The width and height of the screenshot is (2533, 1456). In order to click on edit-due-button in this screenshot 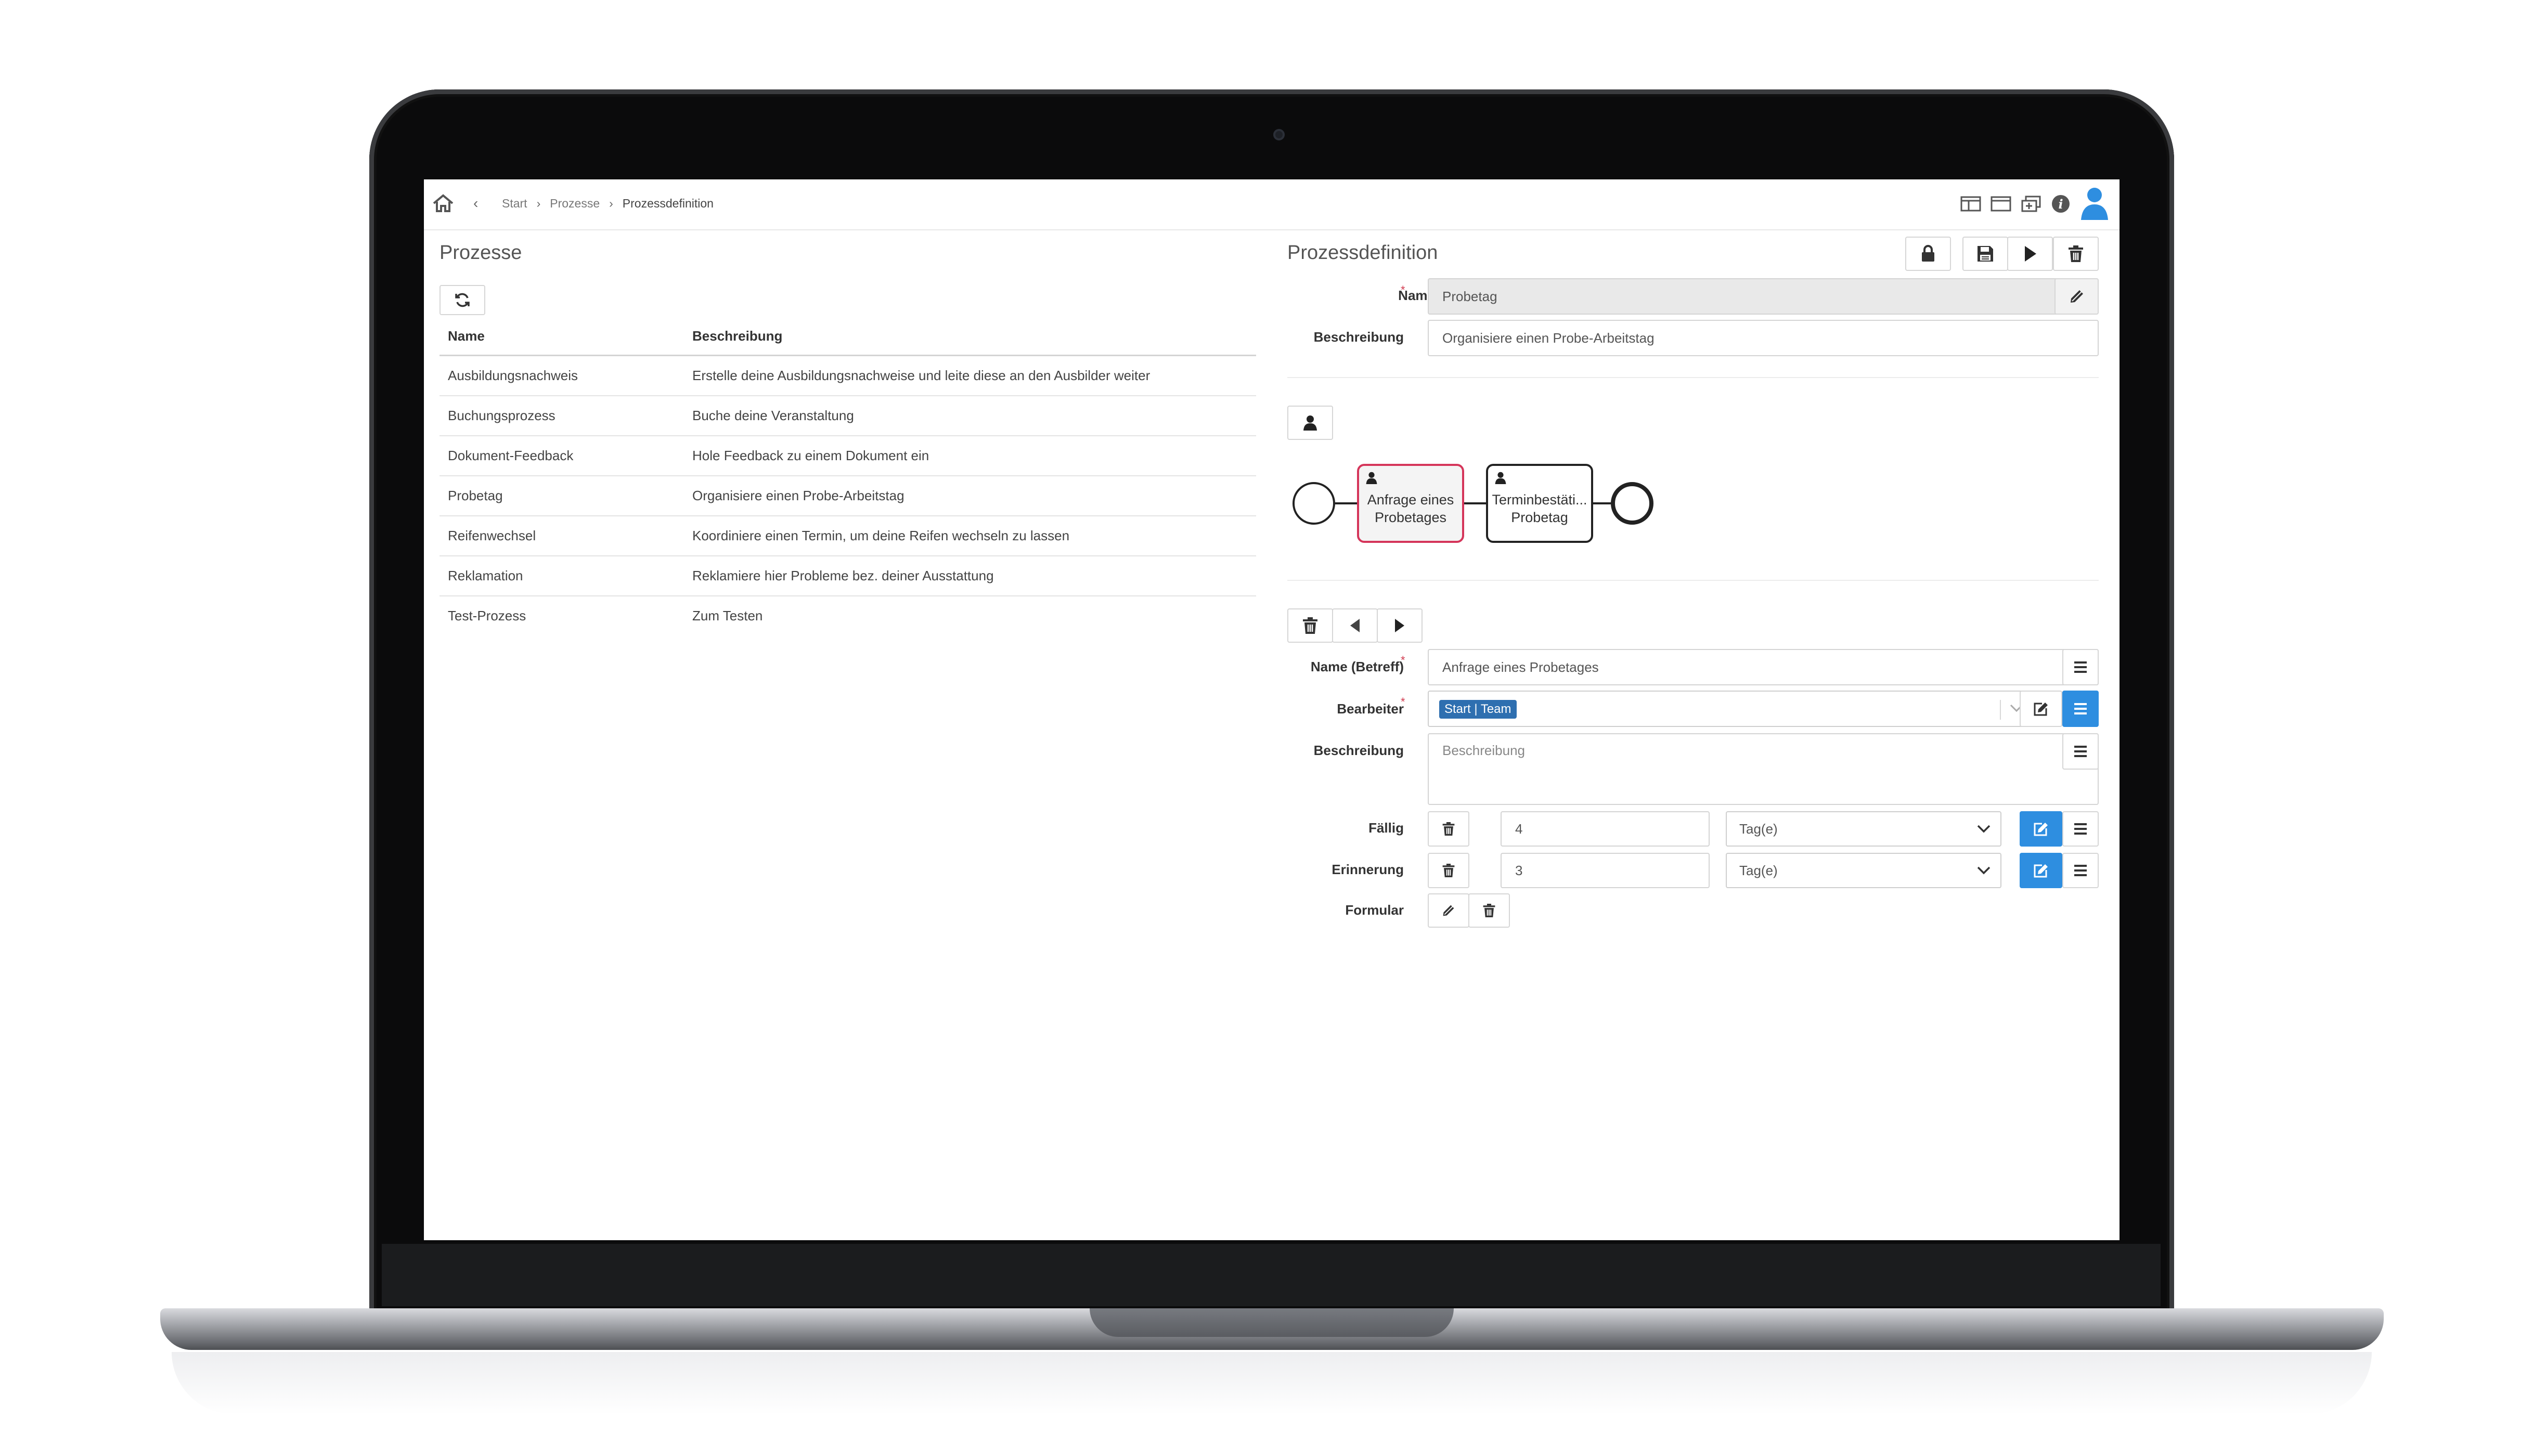, I will do `click(2041, 829)`.